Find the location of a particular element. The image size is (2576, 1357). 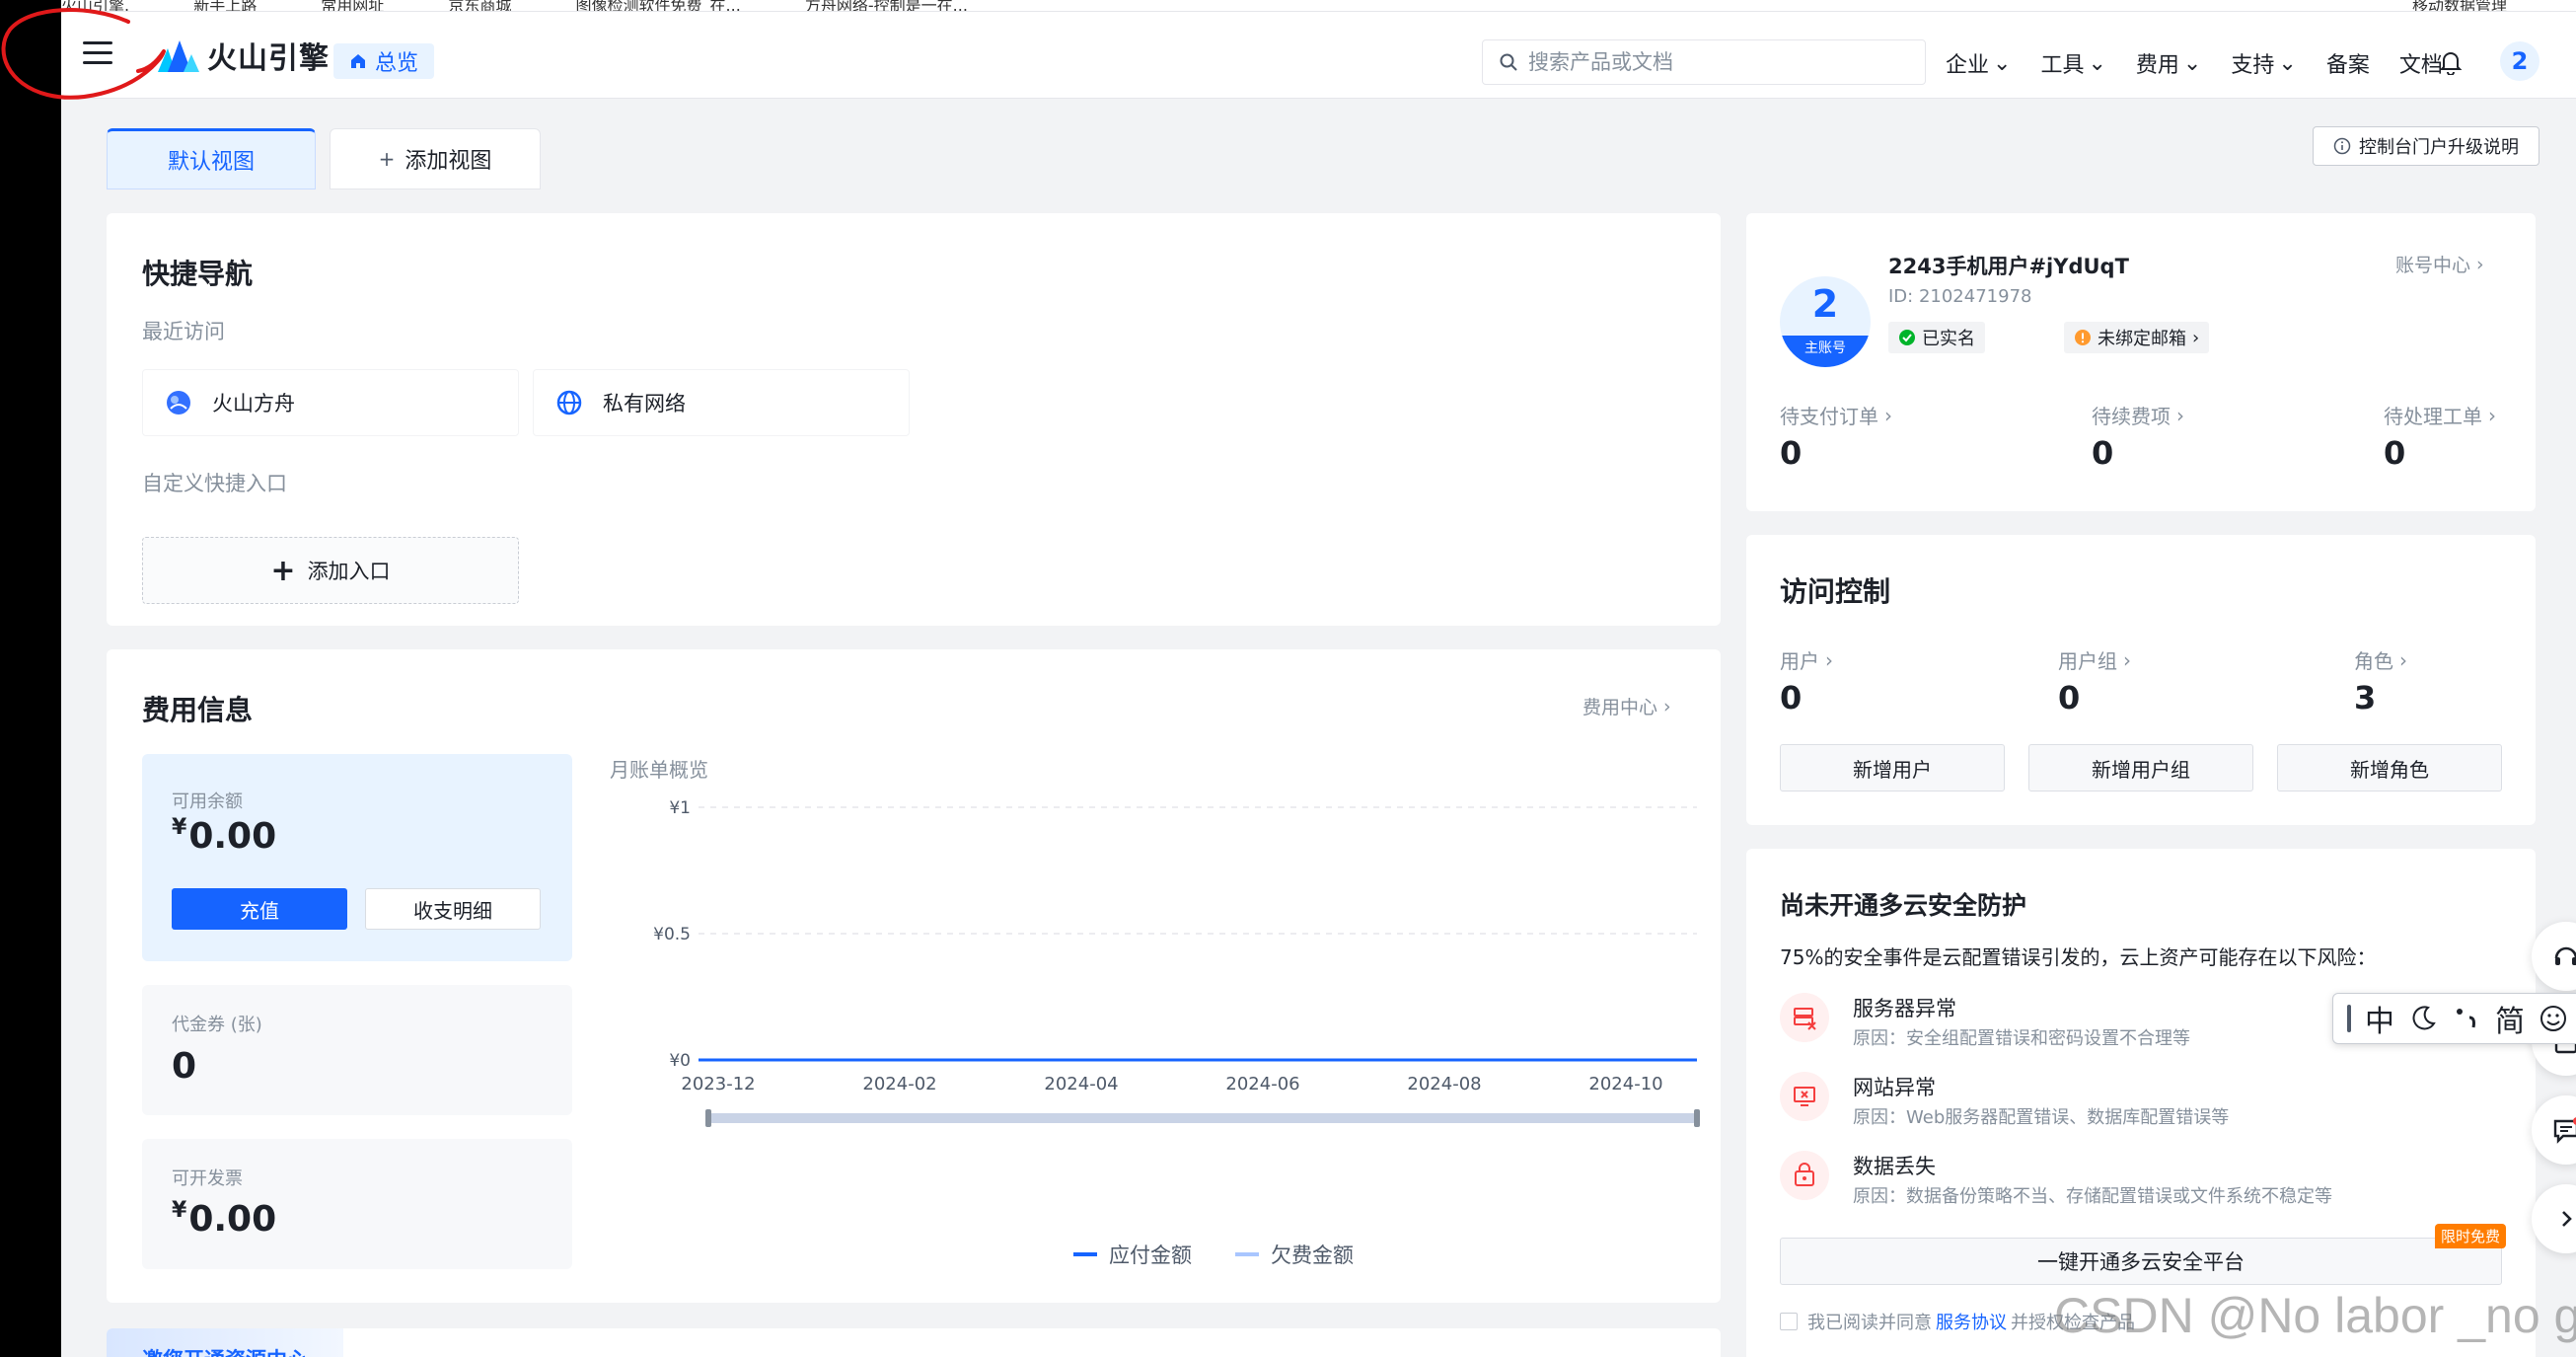

recent-item-vpc: 私有网络 is located at coordinates (721, 402).